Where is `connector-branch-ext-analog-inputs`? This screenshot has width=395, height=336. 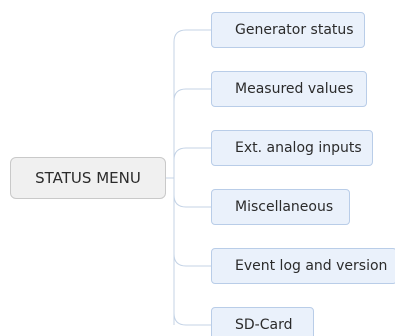 connector-branch-ext-analog-inputs is located at coordinates (192, 154).